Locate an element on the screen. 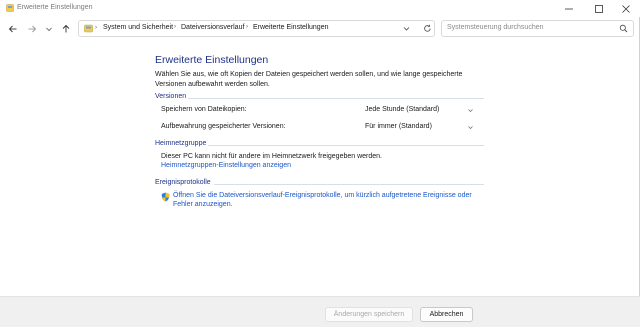  arrow-left-icon is located at coordinates (12, 29).